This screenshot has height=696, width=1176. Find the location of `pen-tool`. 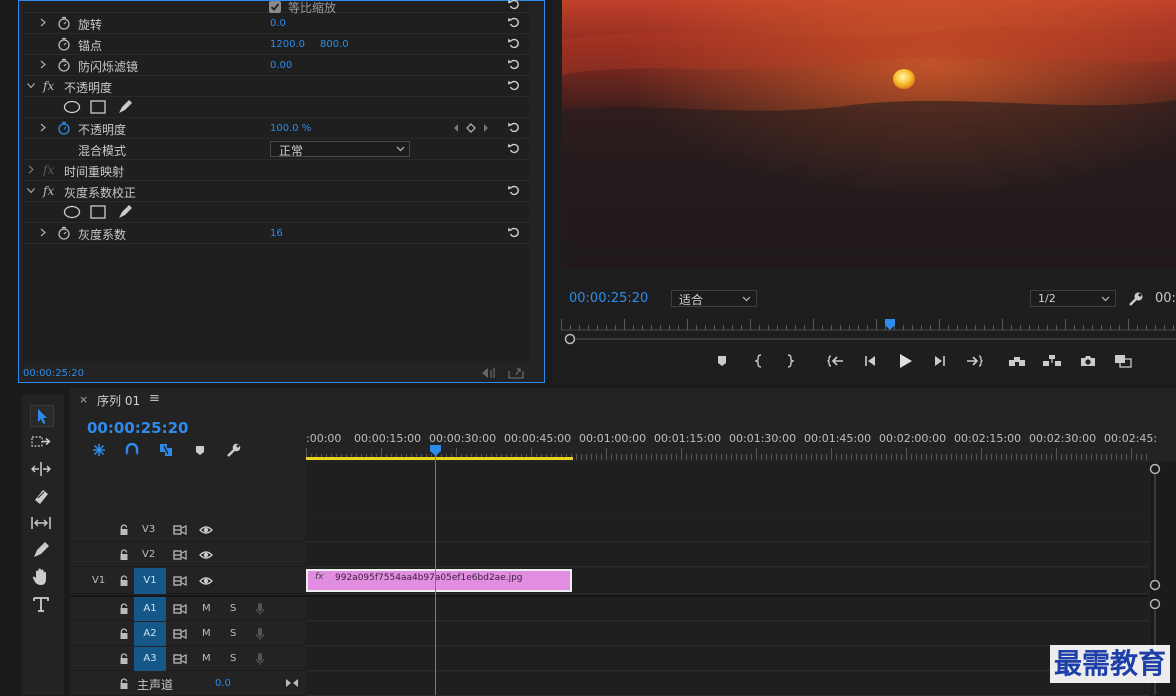

pen-tool is located at coordinates (42, 551).